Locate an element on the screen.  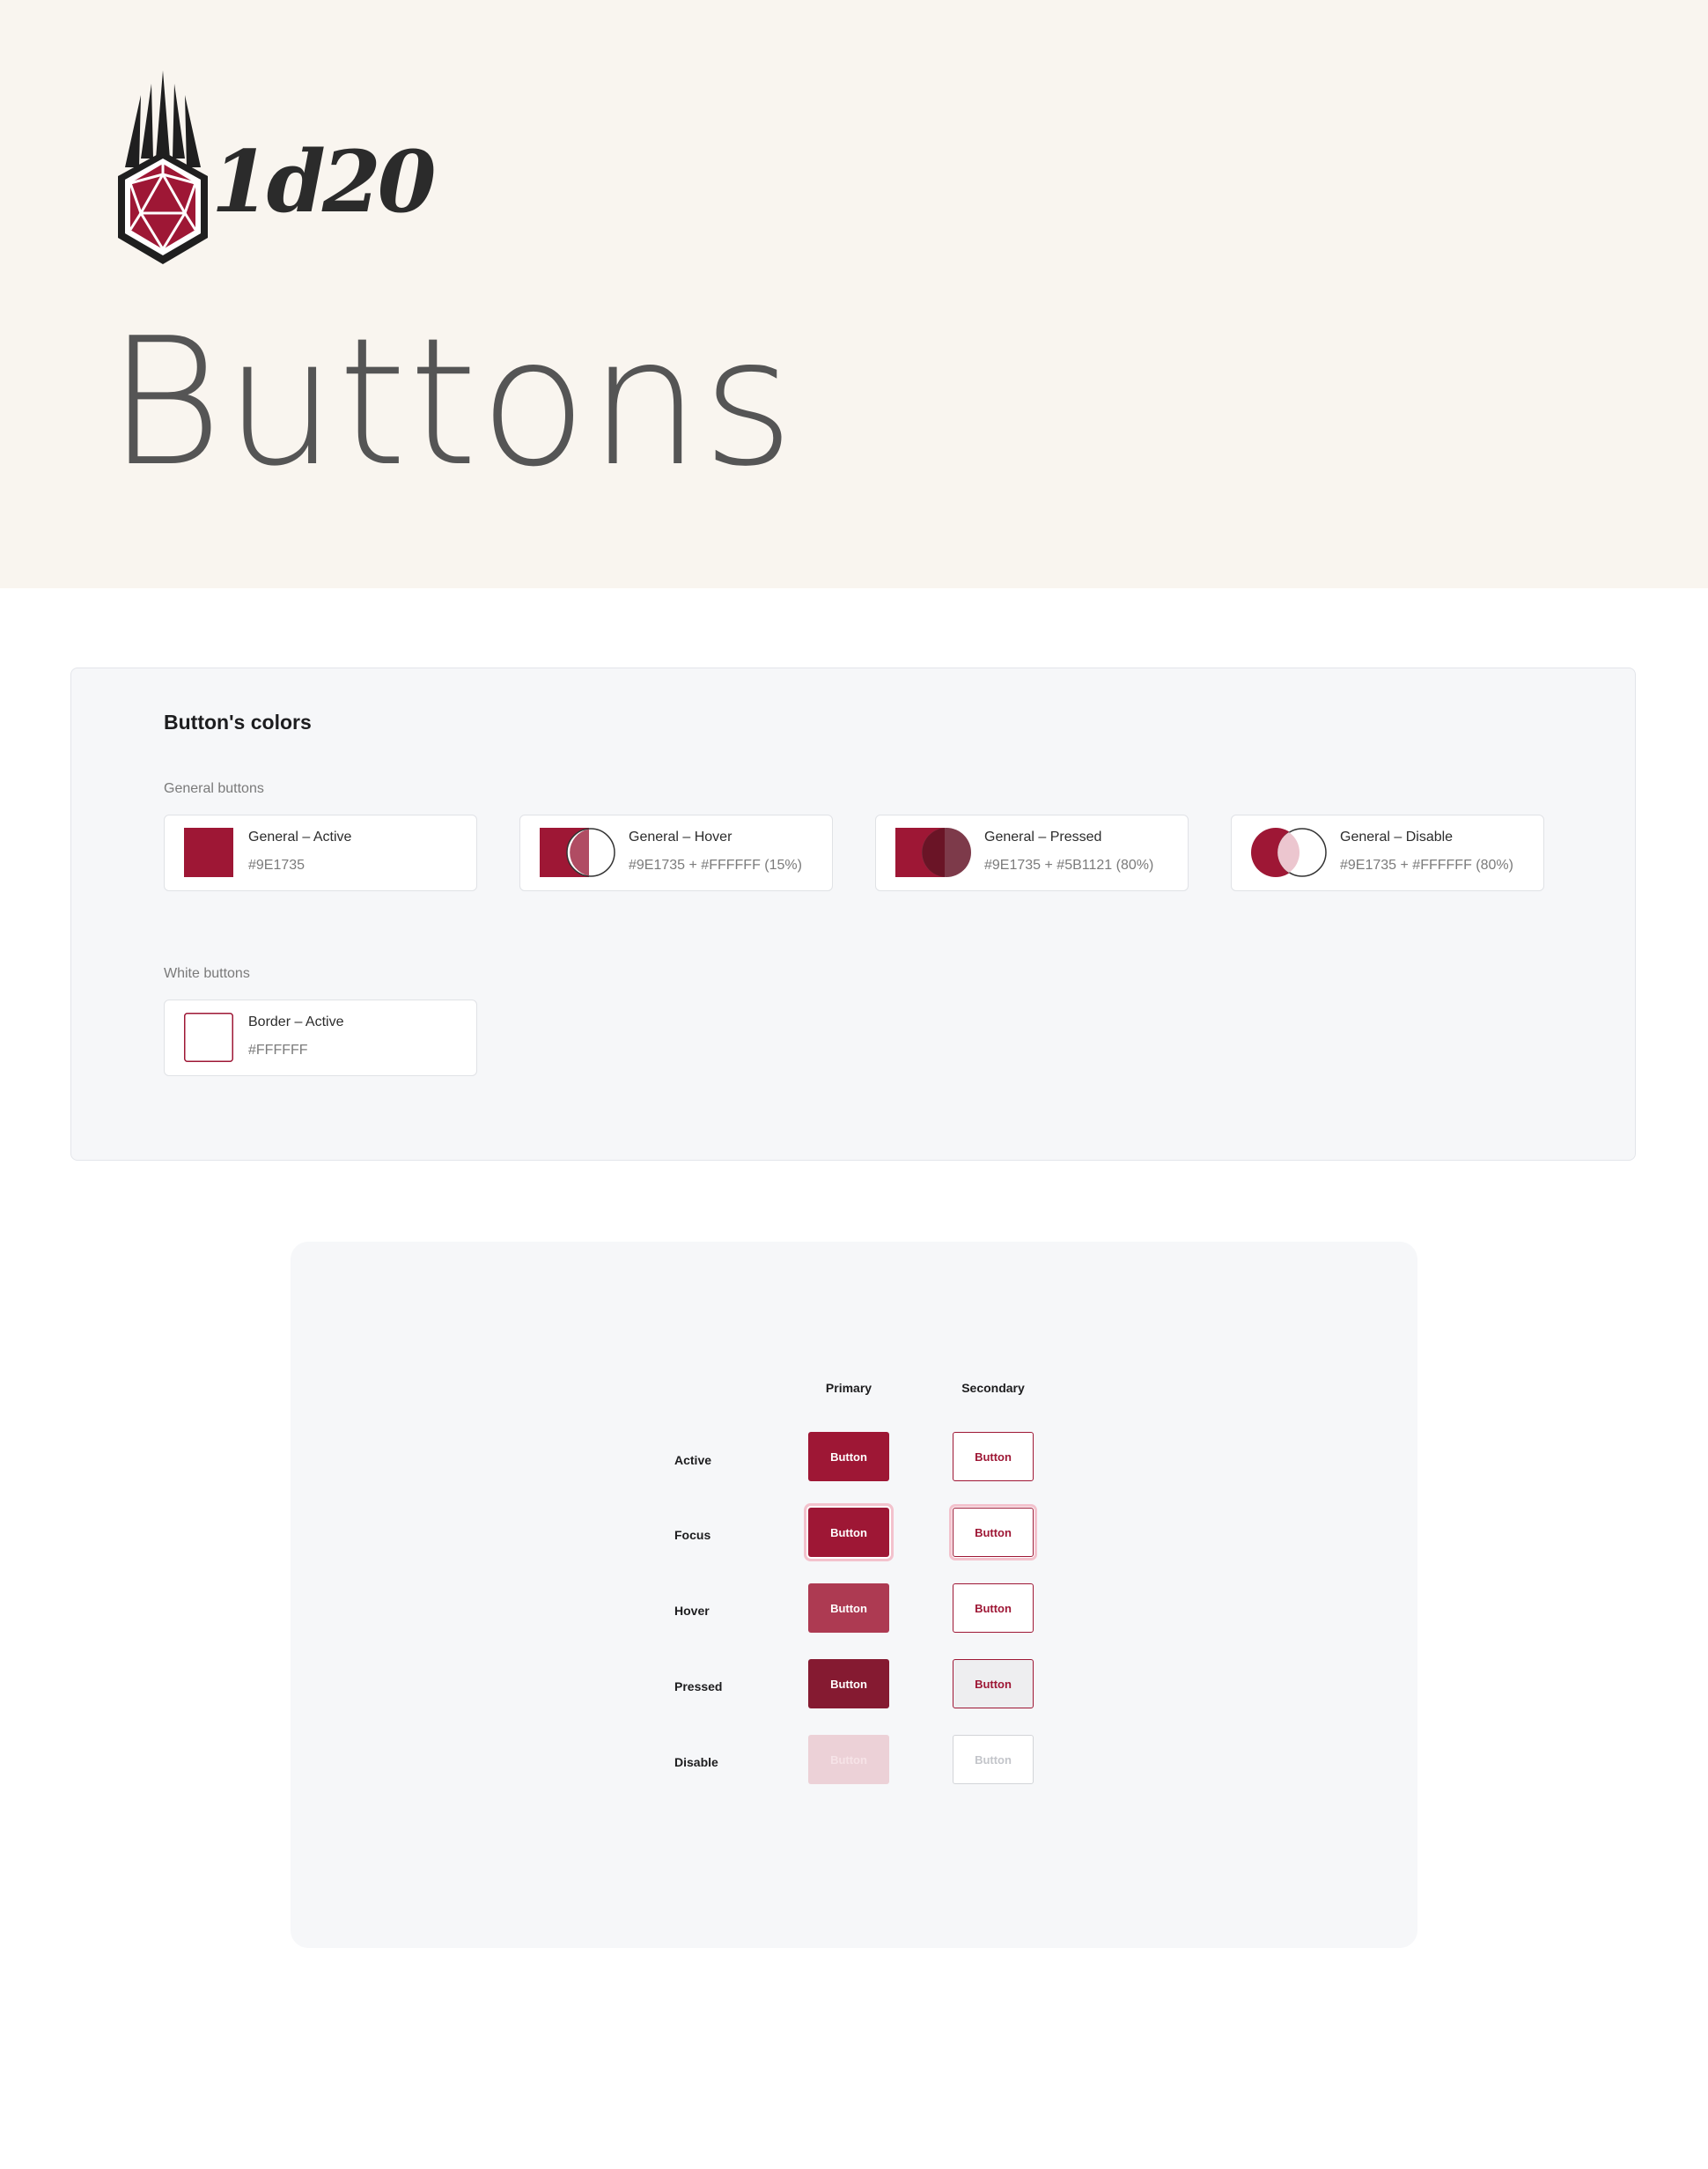
row-label-hover: Hover is located at coordinates (692, 1611).